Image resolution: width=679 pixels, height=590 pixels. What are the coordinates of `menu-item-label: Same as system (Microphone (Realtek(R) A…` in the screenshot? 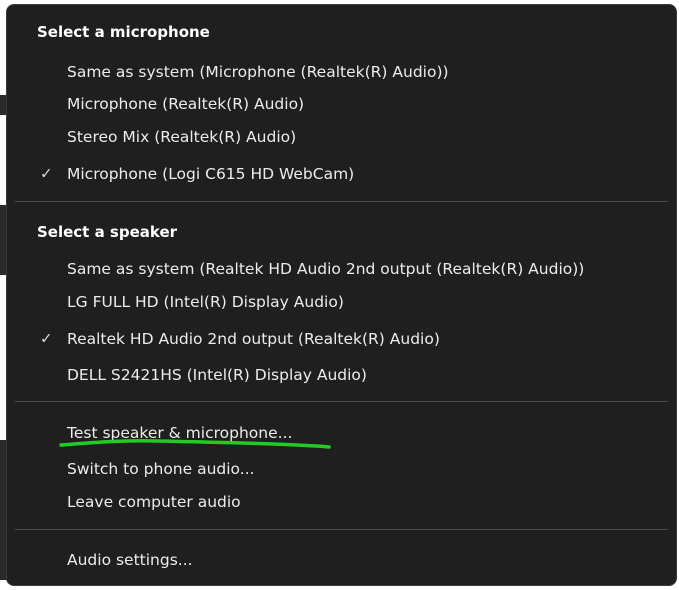 It's located at (258, 72).